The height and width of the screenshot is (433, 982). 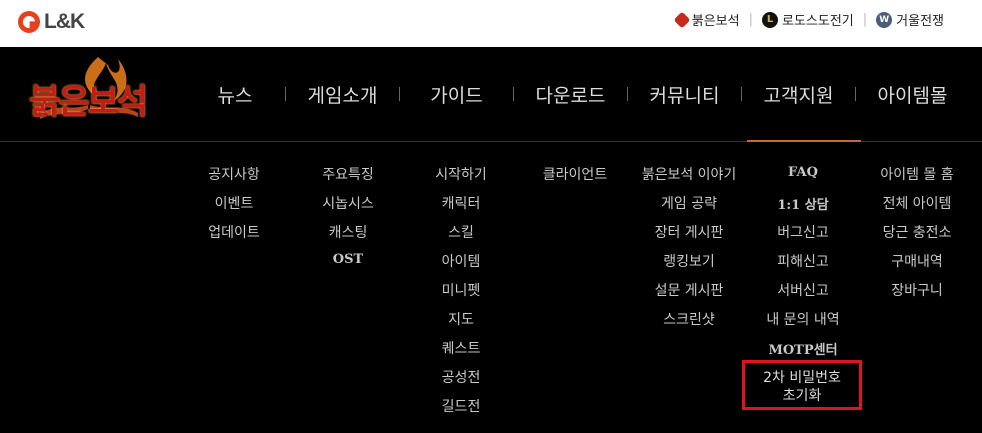 I want to click on nav-game-intro: 게임소개, so click(x=342, y=94).